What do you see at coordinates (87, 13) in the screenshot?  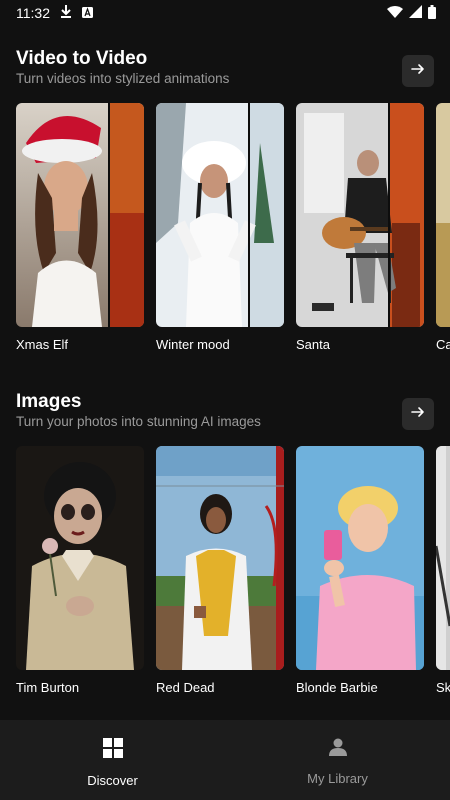 I see `app-notification-icon` at bounding box center [87, 13].